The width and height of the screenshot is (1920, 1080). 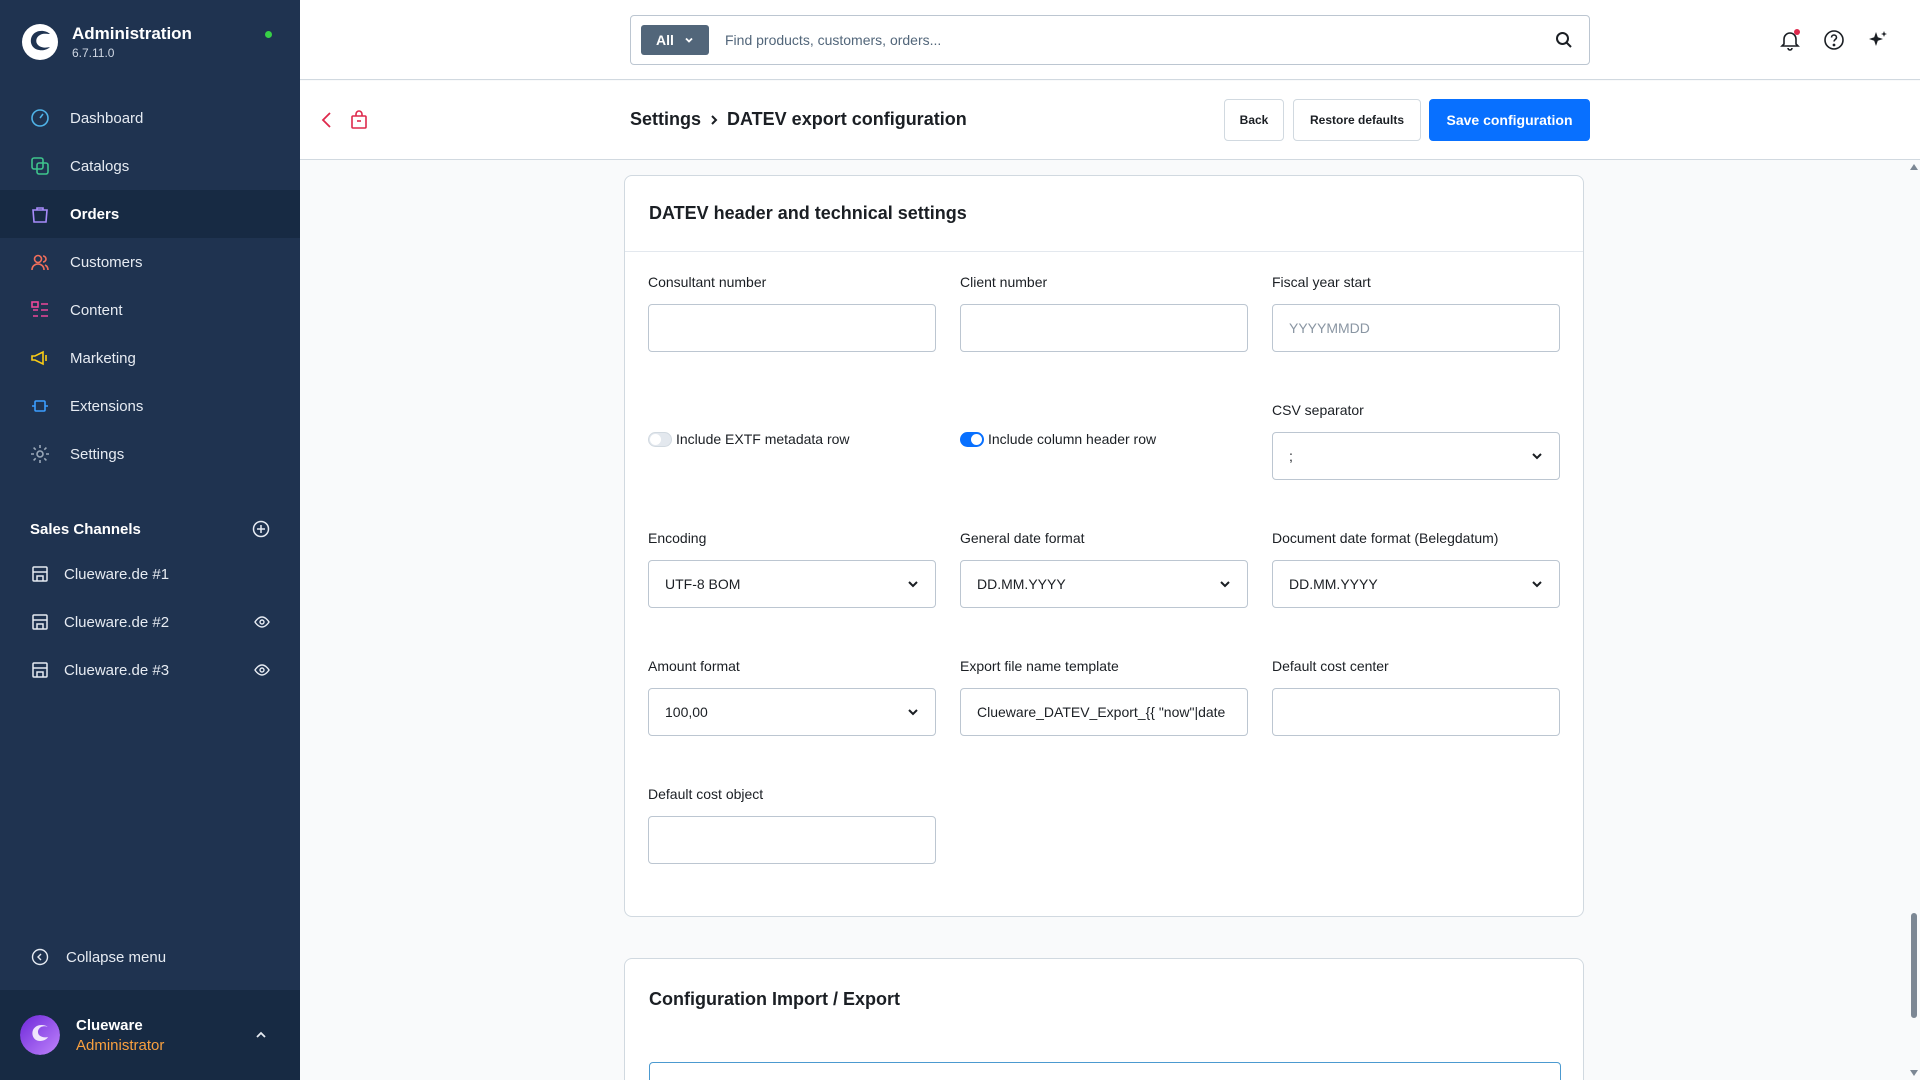 What do you see at coordinates (261, 1035) in the screenshot?
I see `chevron-up-icon` at bounding box center [261, 1035].